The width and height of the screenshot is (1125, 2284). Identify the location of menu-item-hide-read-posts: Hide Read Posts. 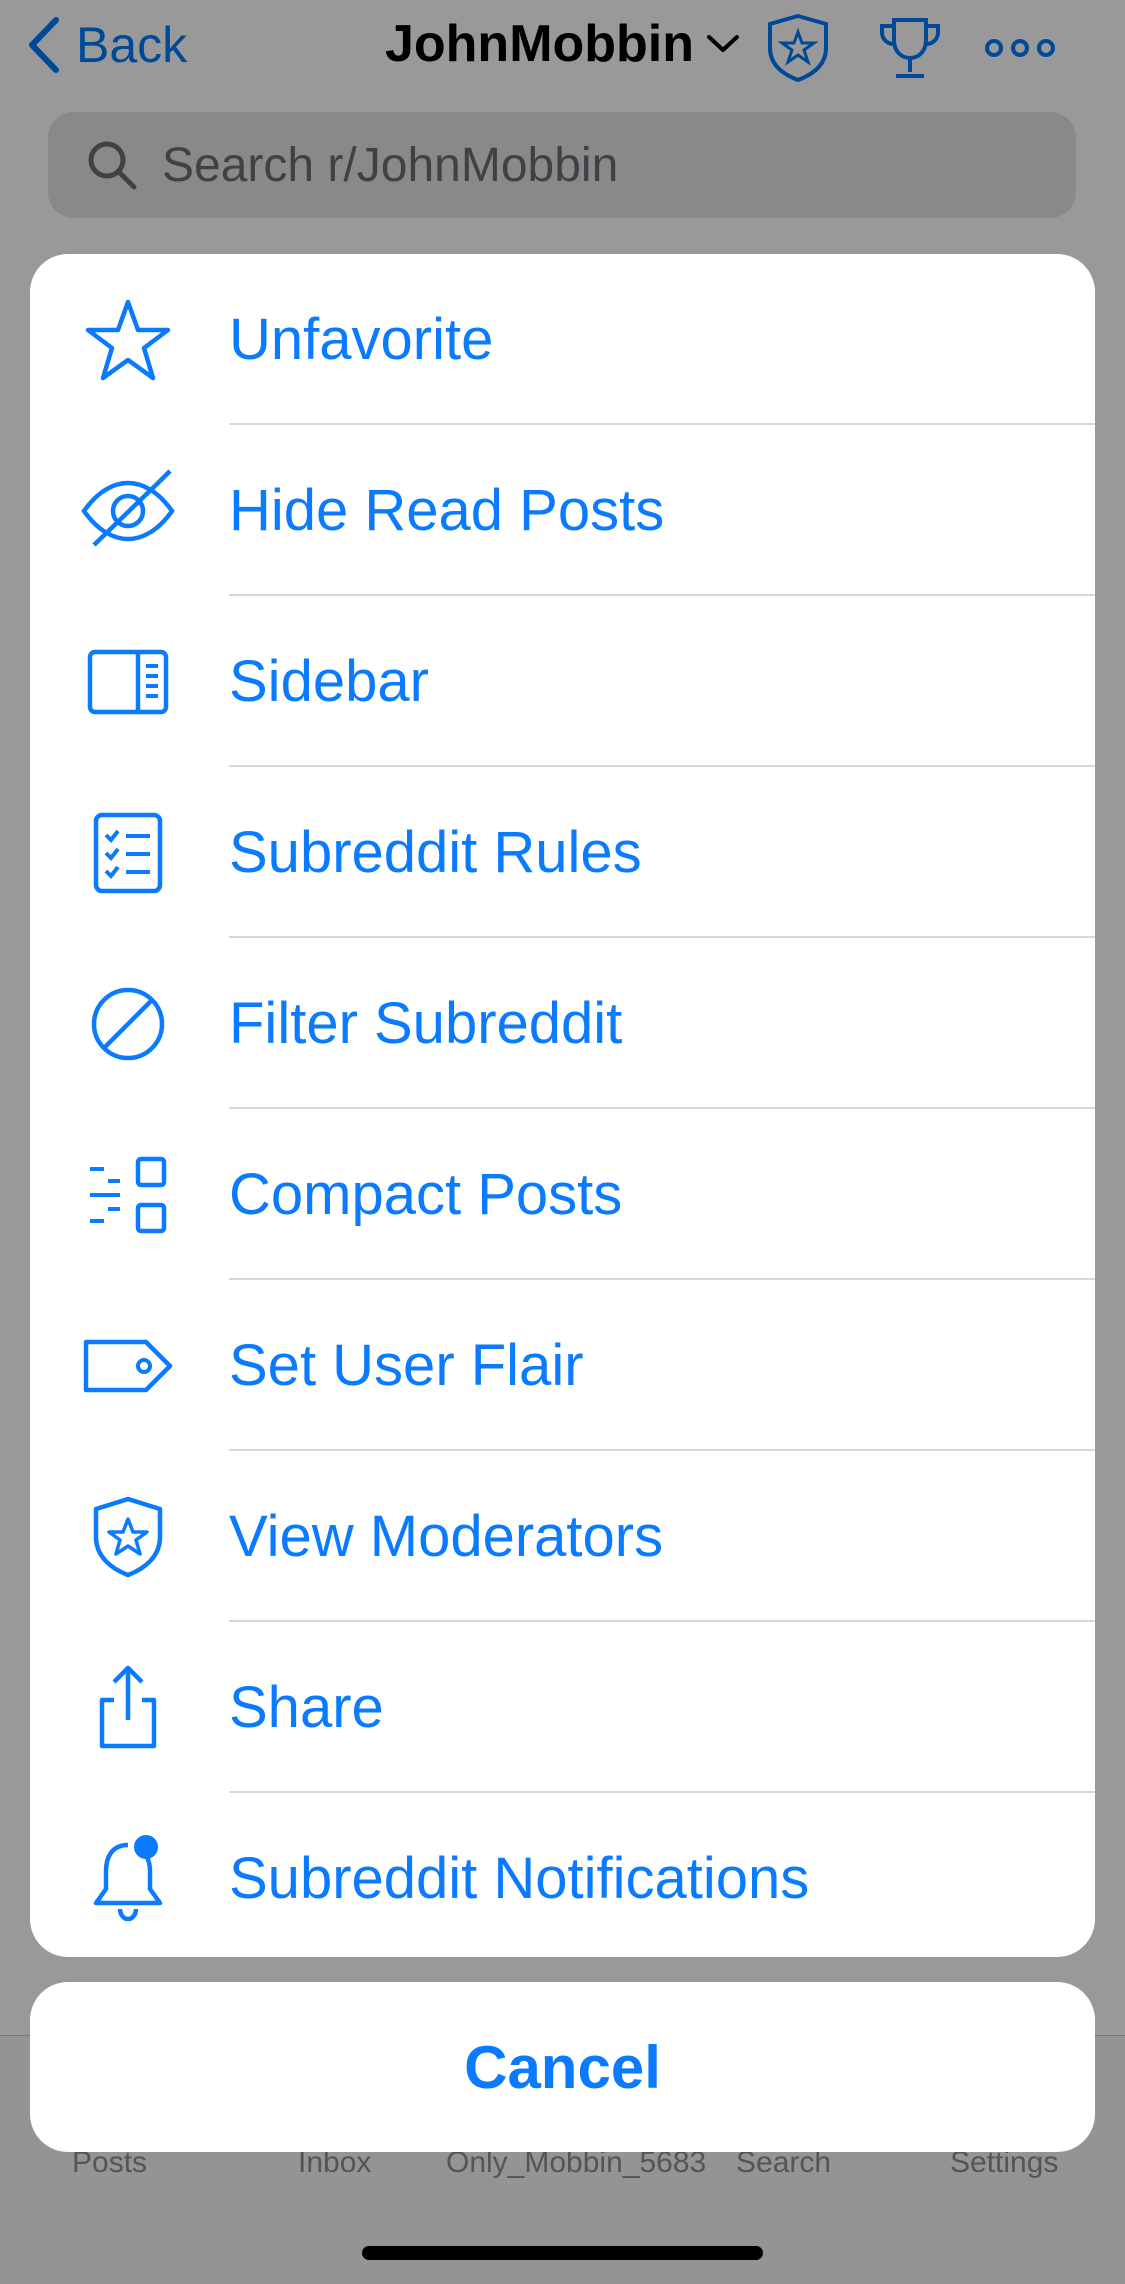
(562, 510).